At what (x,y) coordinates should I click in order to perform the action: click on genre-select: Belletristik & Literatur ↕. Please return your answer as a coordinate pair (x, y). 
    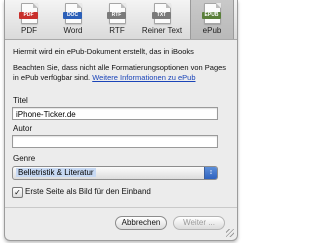
    Looking at the image, I should click on (115, 173).